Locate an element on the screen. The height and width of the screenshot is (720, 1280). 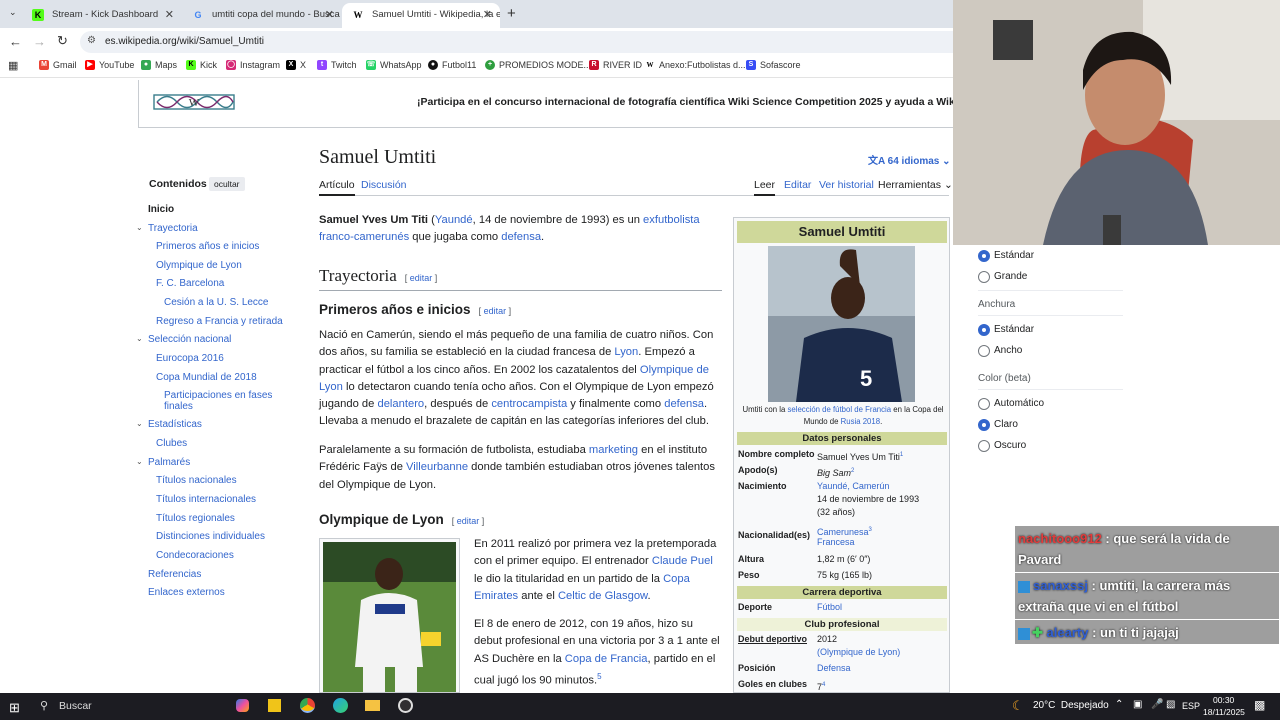
copilot-icon is located at coordinates (242, 705).